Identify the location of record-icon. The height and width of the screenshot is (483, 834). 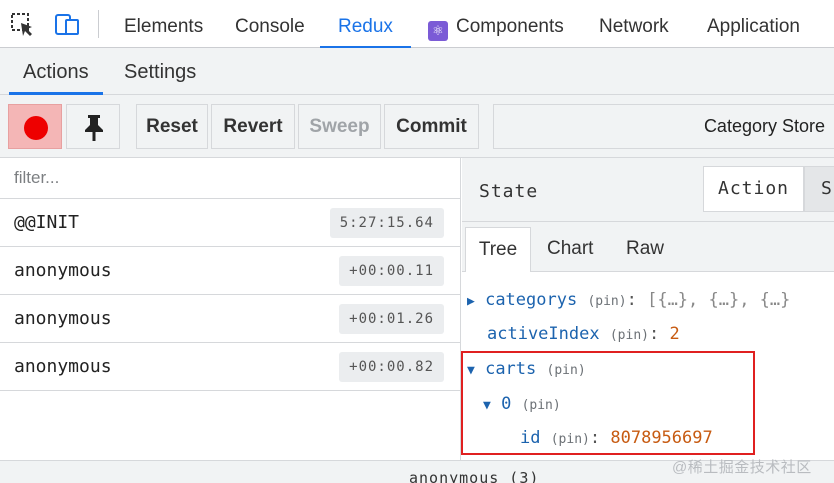
(36, 128).